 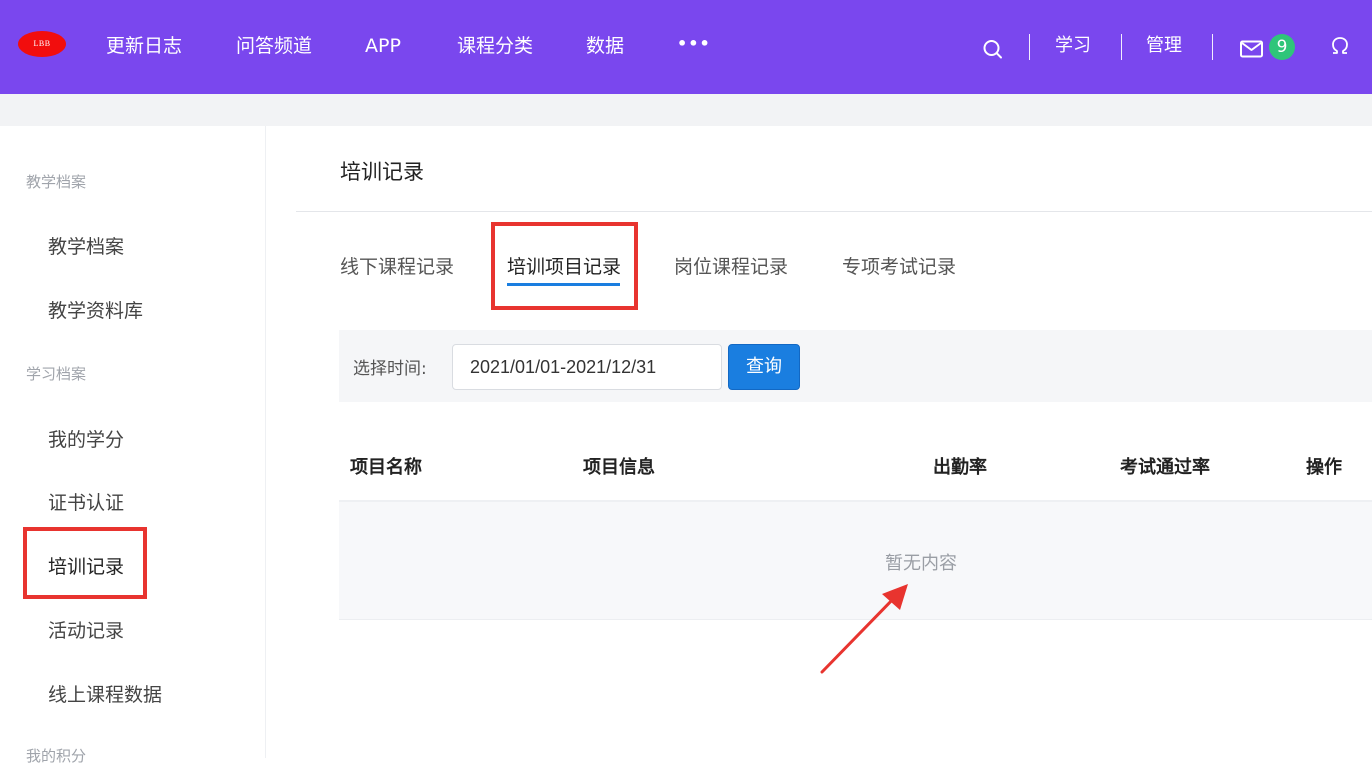 What do you see at coordinates (563, 284) in the screenshot?
I see `active-tab-underline` at bounding box center [563, 284].